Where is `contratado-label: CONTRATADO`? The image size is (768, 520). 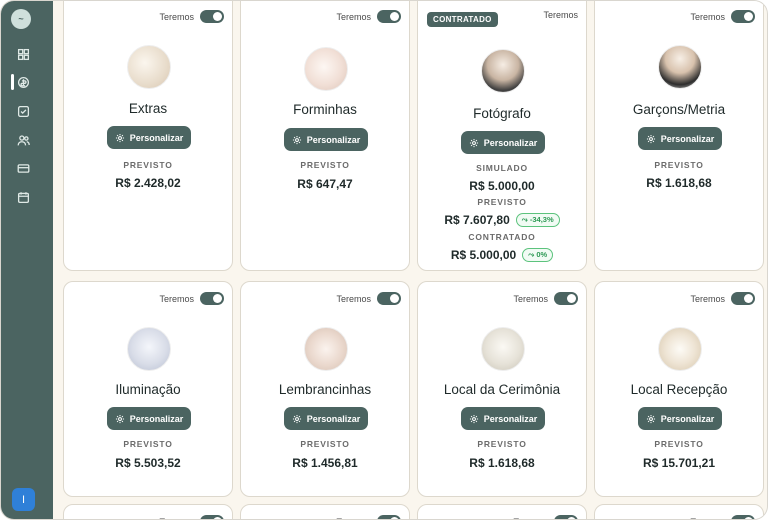
contratado-label: CONTRATADO is located at coordinates (502, 237).